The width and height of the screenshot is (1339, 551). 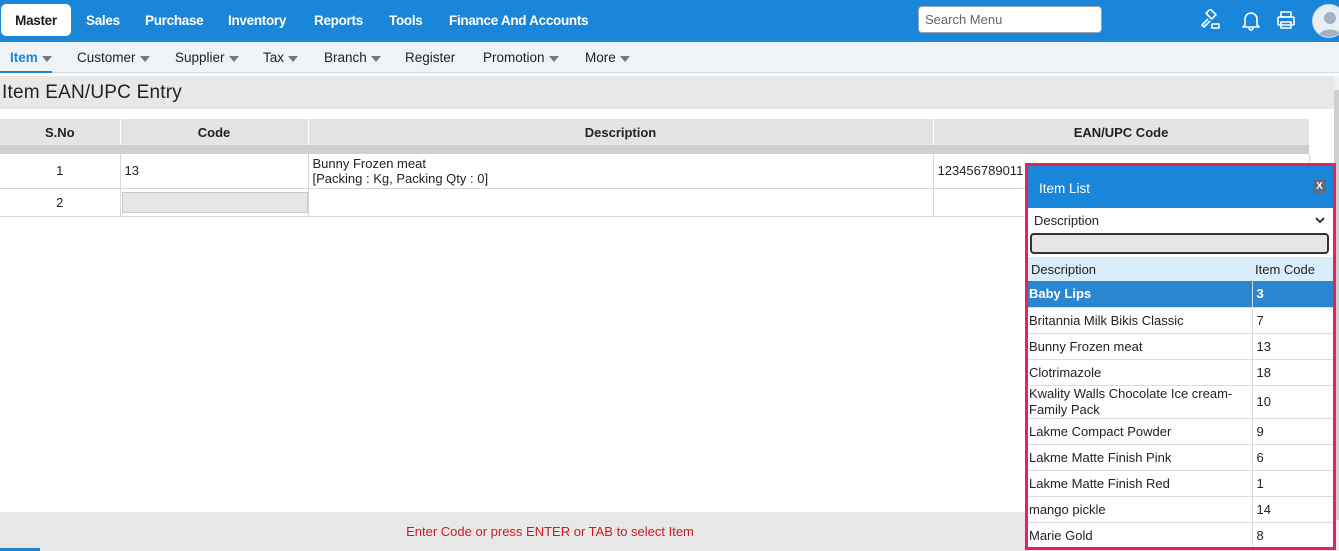 What do you see at coordinates (1065, 188) in the screenshot?
I see `popup-title: Item List` at bounding box center [1065, 188].